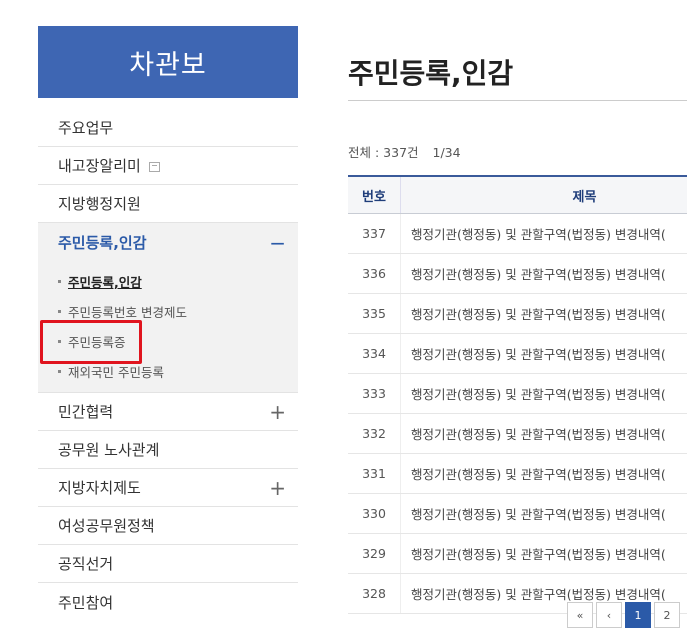 The image size is (687, 628). Describe the element at coordinates (85, 563) in the screenshot. I see `sidebar-item-label: 공직선거` at that location.